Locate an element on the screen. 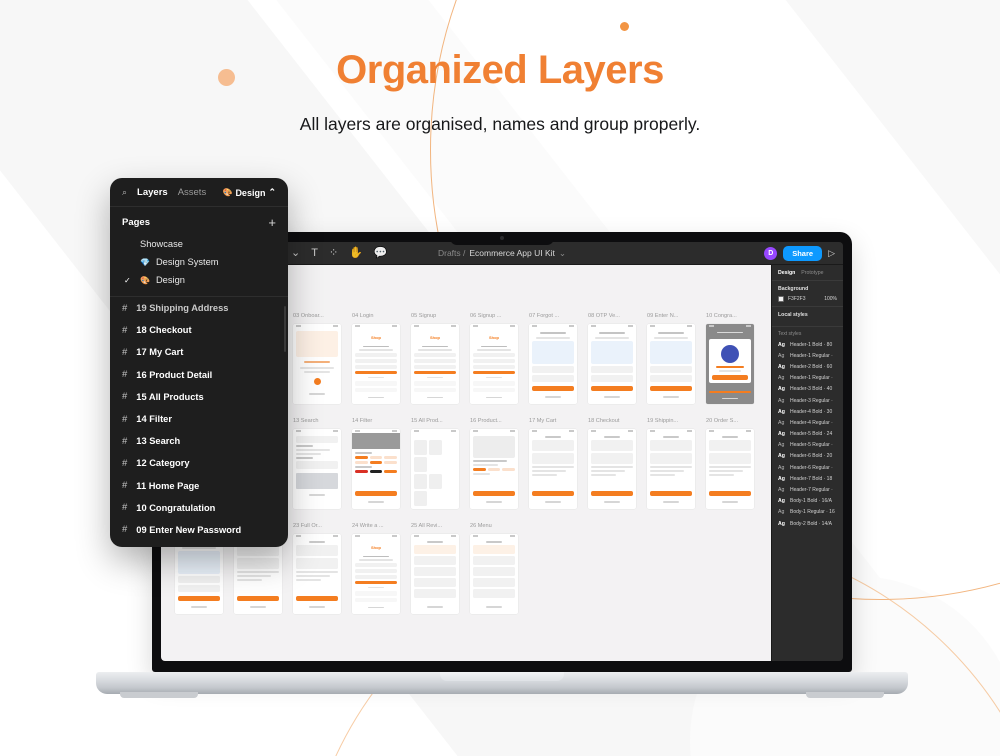 This screenshot has width=1000, height=756. tab-design: Design is located at coordinates (786, 273).